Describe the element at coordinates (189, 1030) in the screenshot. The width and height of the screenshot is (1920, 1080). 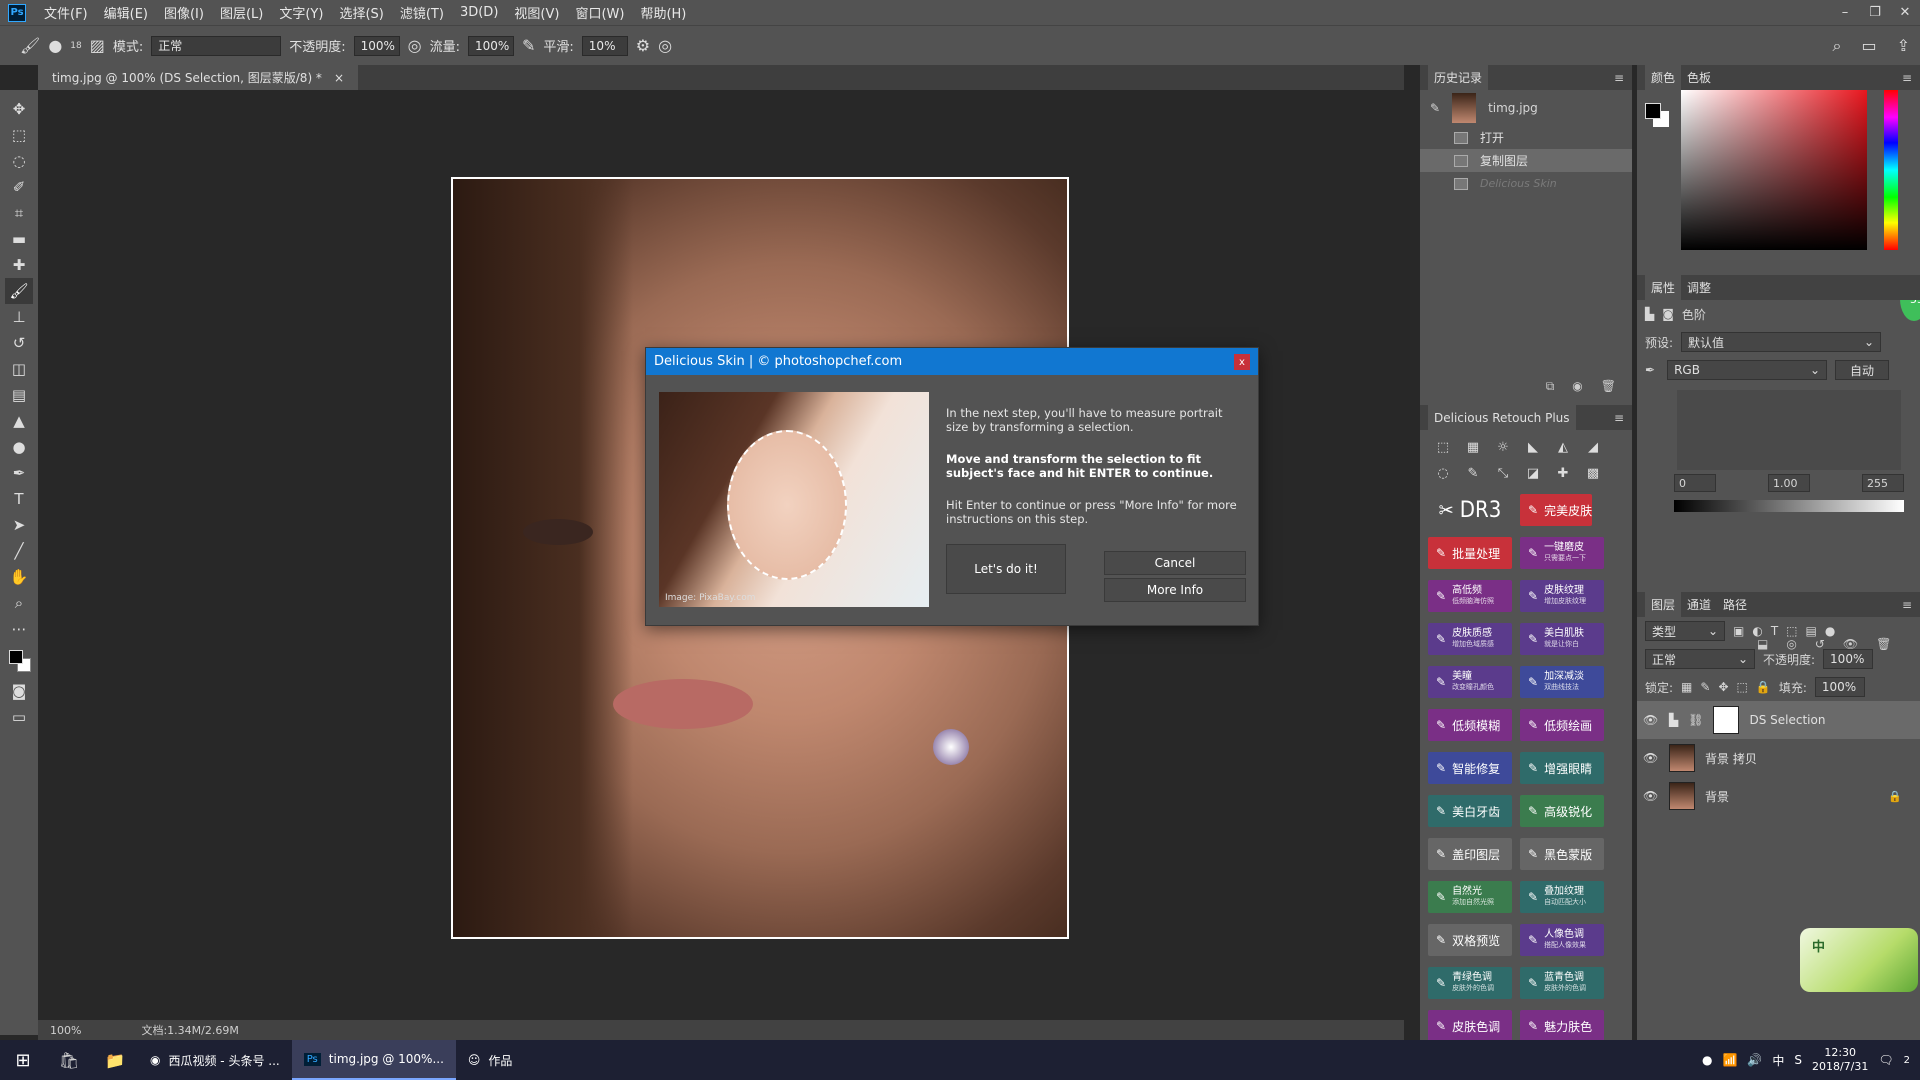
I see `document-size: 文档:1.34M/2.69M` at that location.